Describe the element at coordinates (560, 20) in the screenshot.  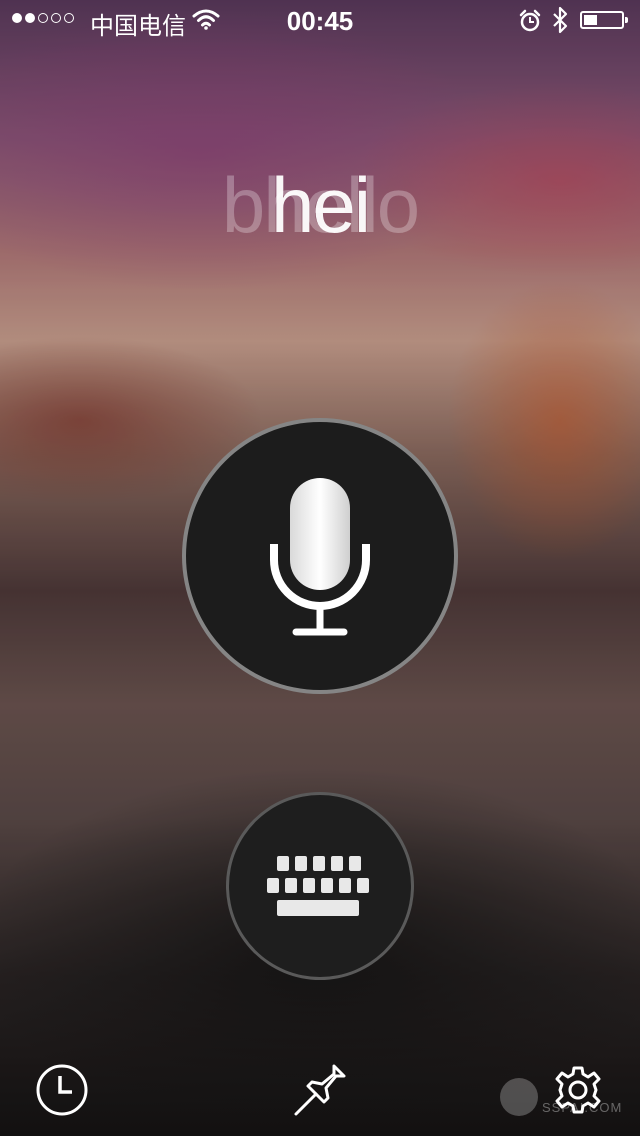
I see `bluetooth-icon` at that location.